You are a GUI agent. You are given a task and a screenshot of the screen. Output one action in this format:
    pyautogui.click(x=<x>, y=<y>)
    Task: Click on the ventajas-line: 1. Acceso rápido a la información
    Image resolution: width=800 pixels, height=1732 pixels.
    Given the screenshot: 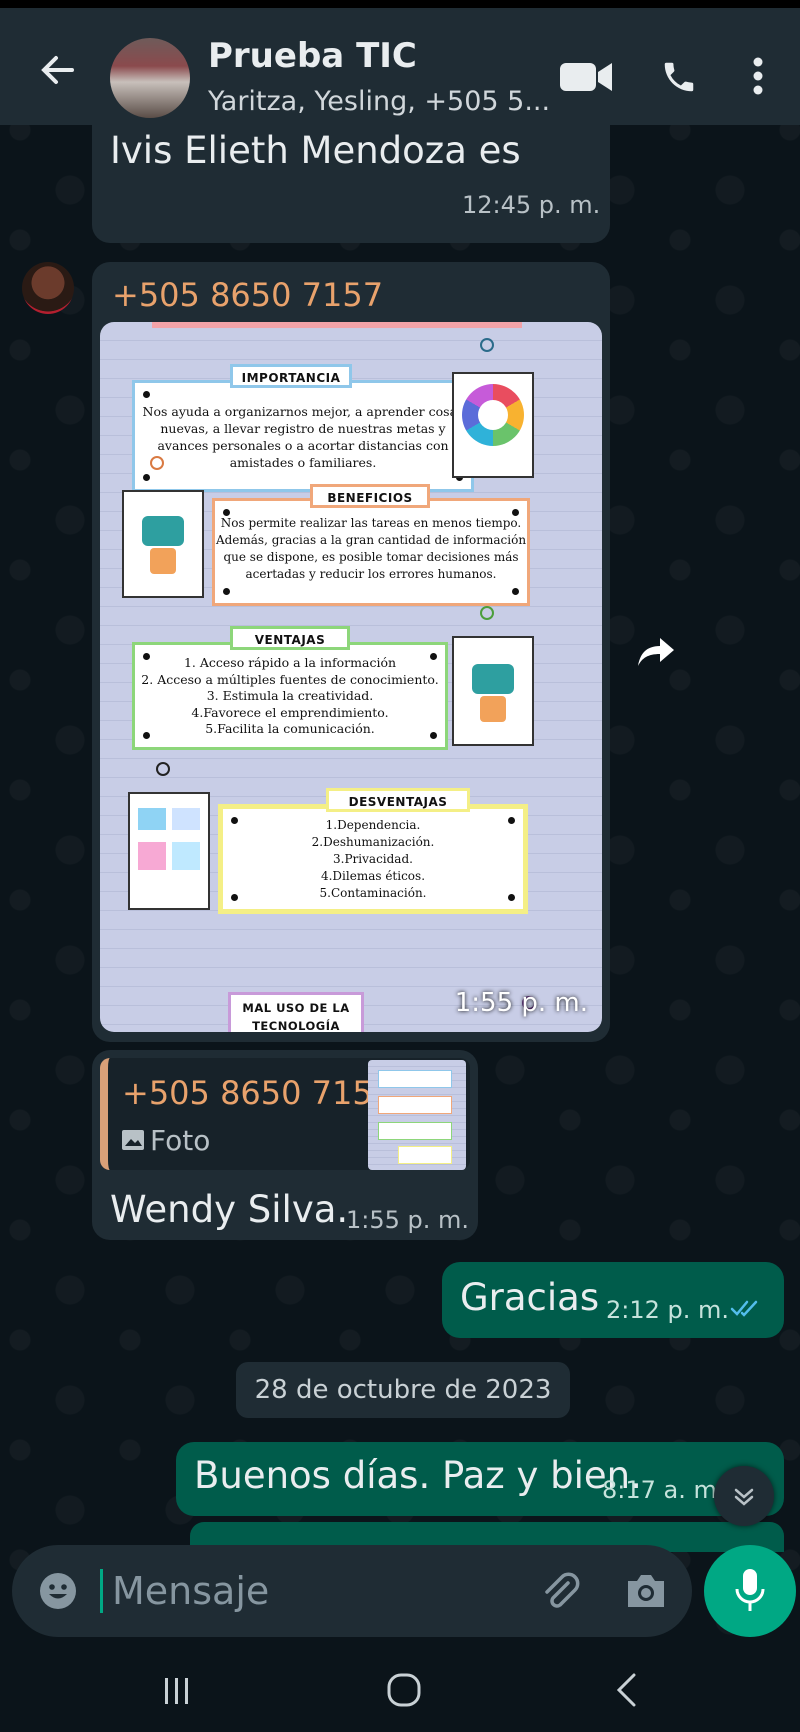 What is the action you would take?
    pyautogui.click(x=290, y=662)
    